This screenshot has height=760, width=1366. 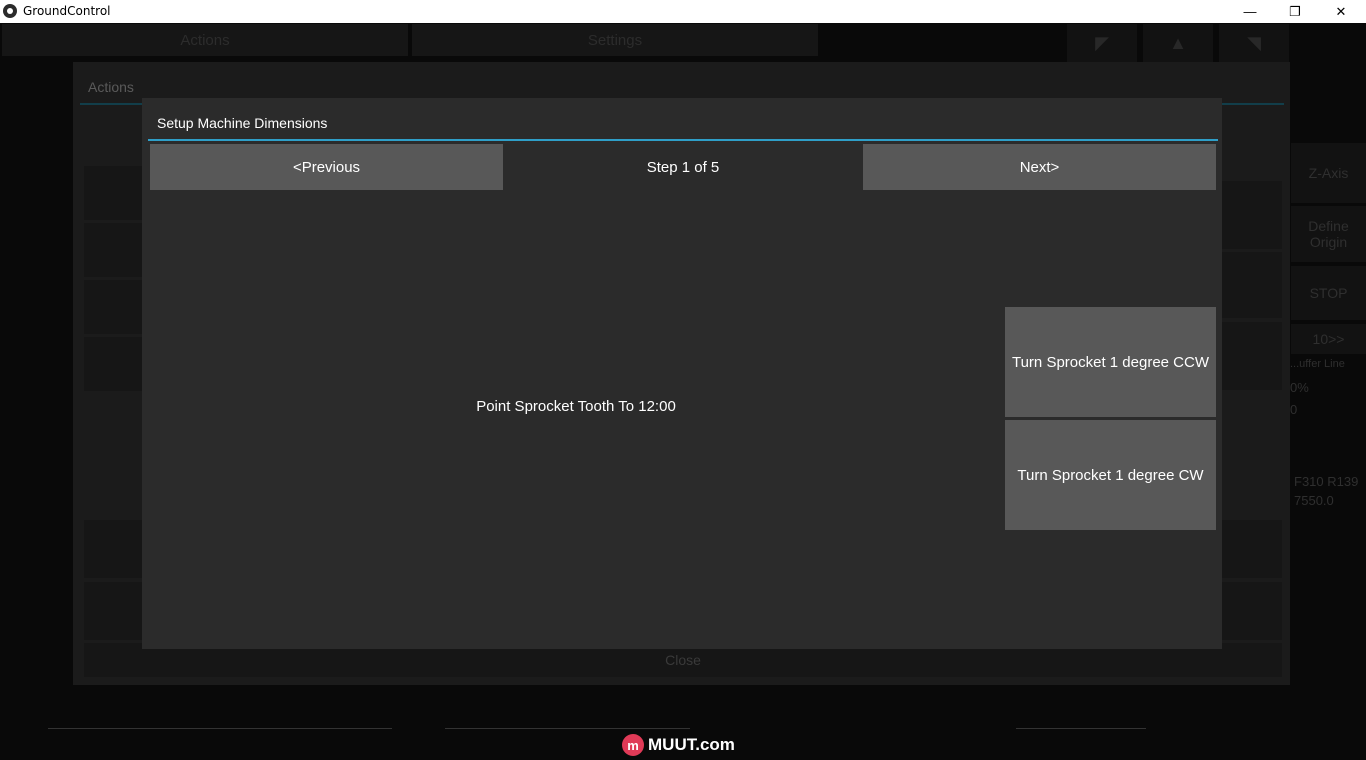 What do you see at coordinates (1314, 500) in the screenshot?
I see `gcode-readout-2: 7550.0` at bounding box center [1314, 500].